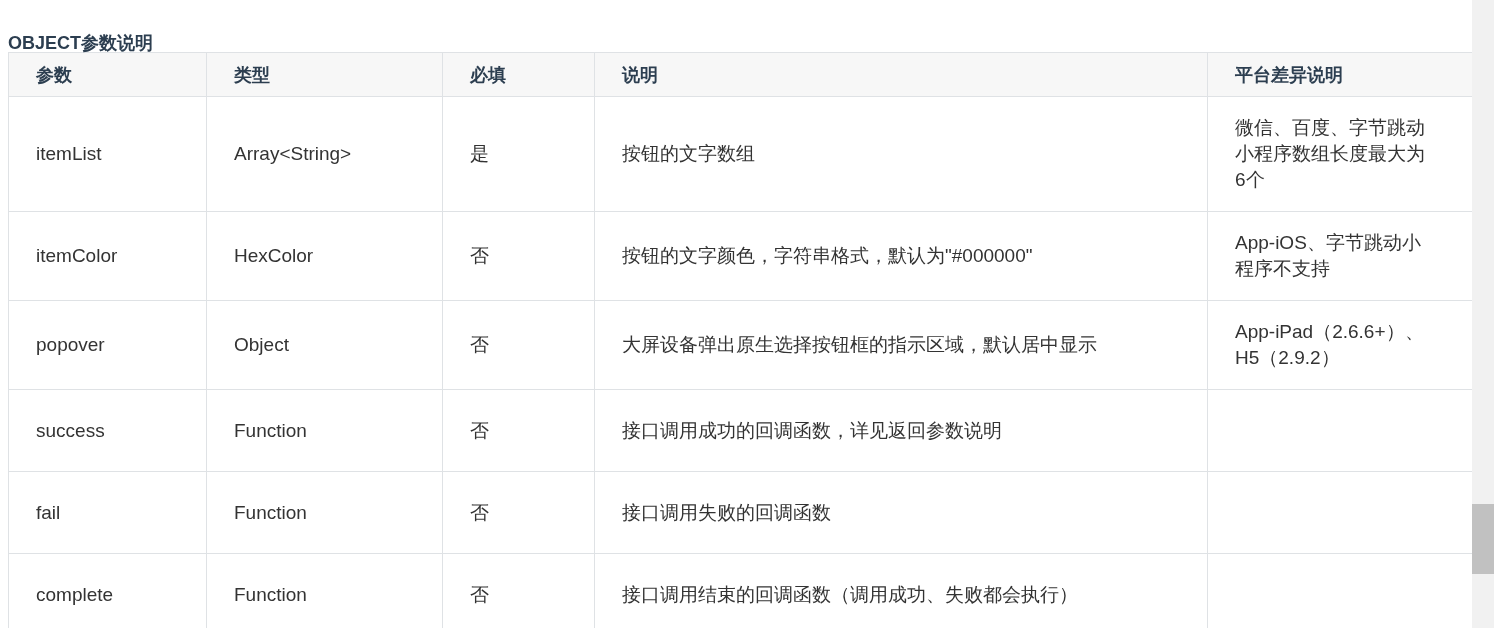 The height and width of the screenshot is (628, 1494). Describe the element at coordinates (850, 594) in the screenshot. I see `table-cell: 接口调用结束的回调函数（调用成功、失败都会执行）` at that location.